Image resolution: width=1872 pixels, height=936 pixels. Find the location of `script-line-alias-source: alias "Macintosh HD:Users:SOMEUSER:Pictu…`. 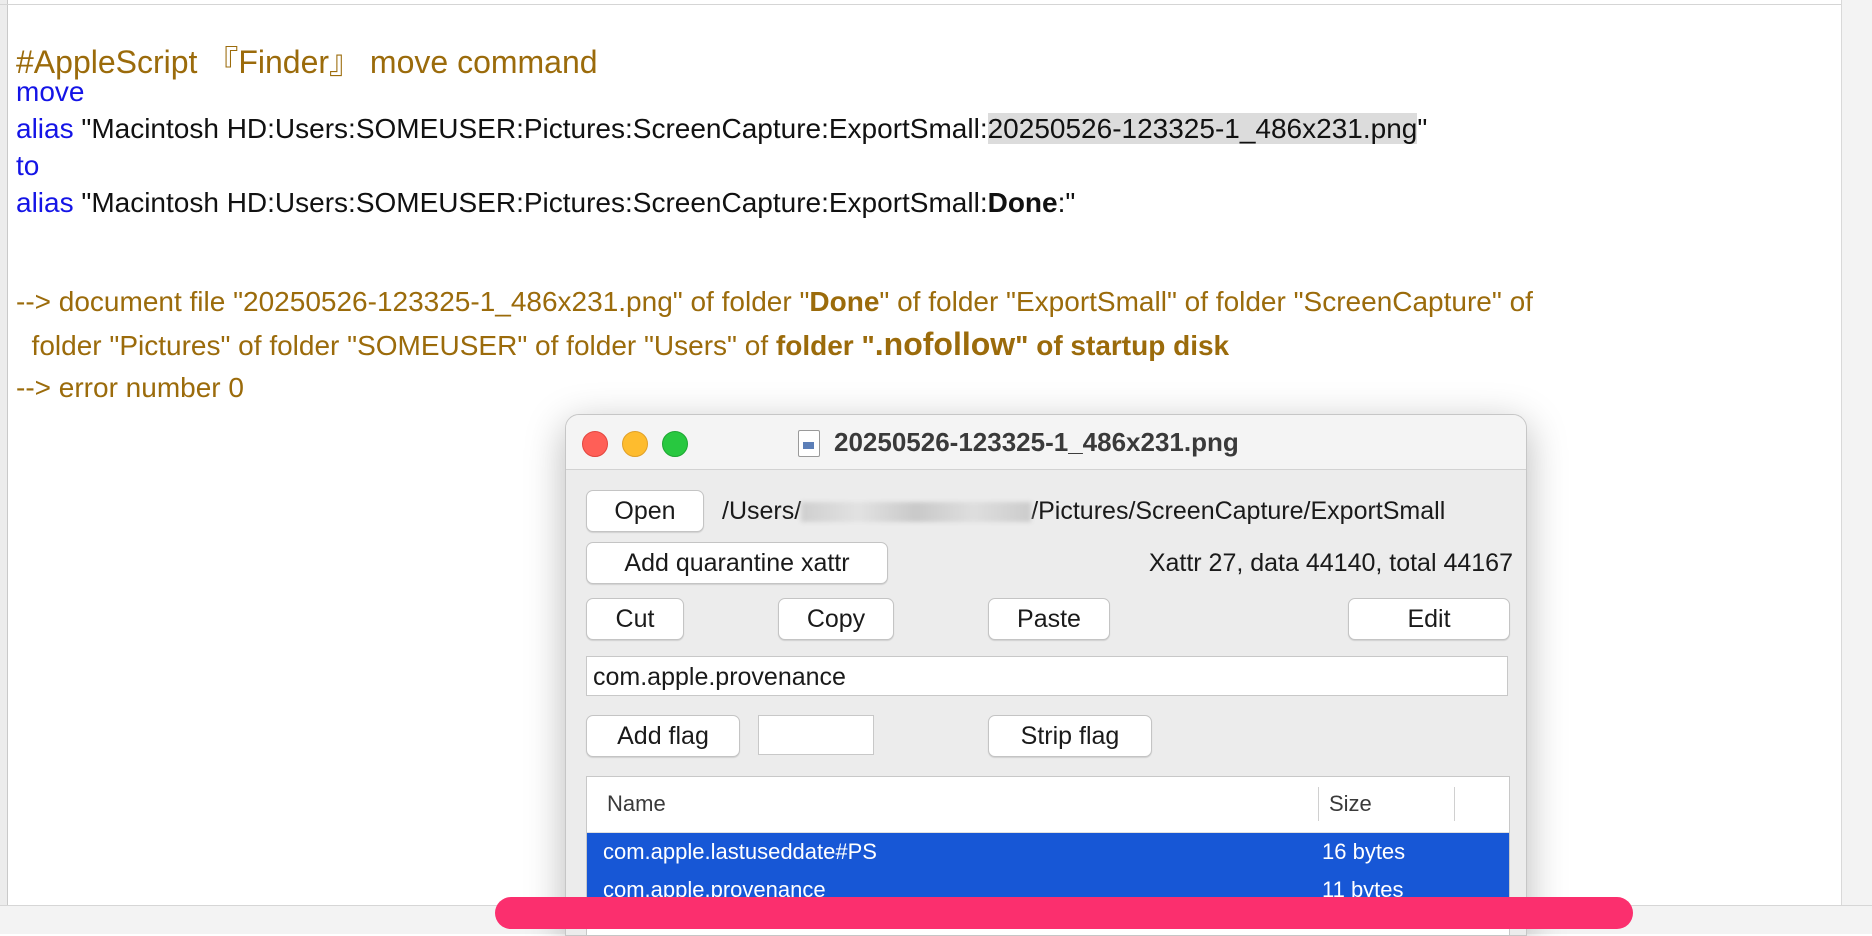

script-line-alias-source: alias "Macintosh HD:Users:SOMEUSER:Pictu… is located at coordinates (921, 128).